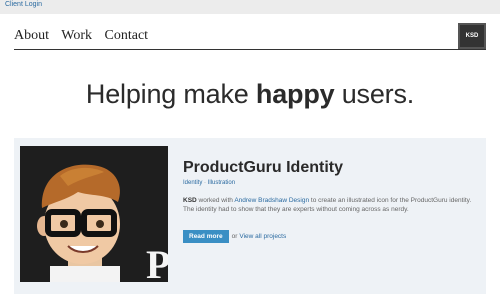 The height and width of the screenshot is (300, 500). What do you see at coordinates (472, 36) in the screenshot?
I see `ksd-logo: KSD` at bounding box center [472, 36].